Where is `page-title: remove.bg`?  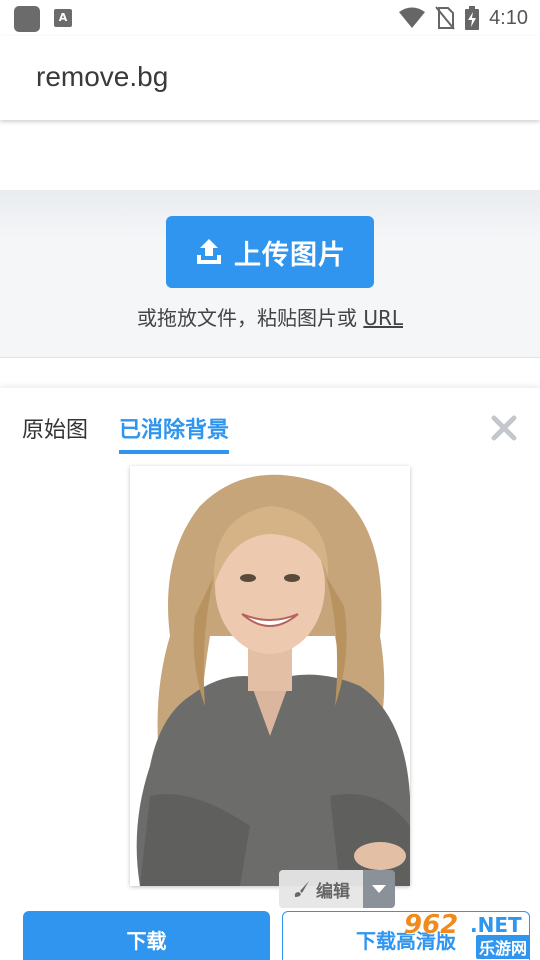
page-title: remove.bg is located at coordinates (102, 76).